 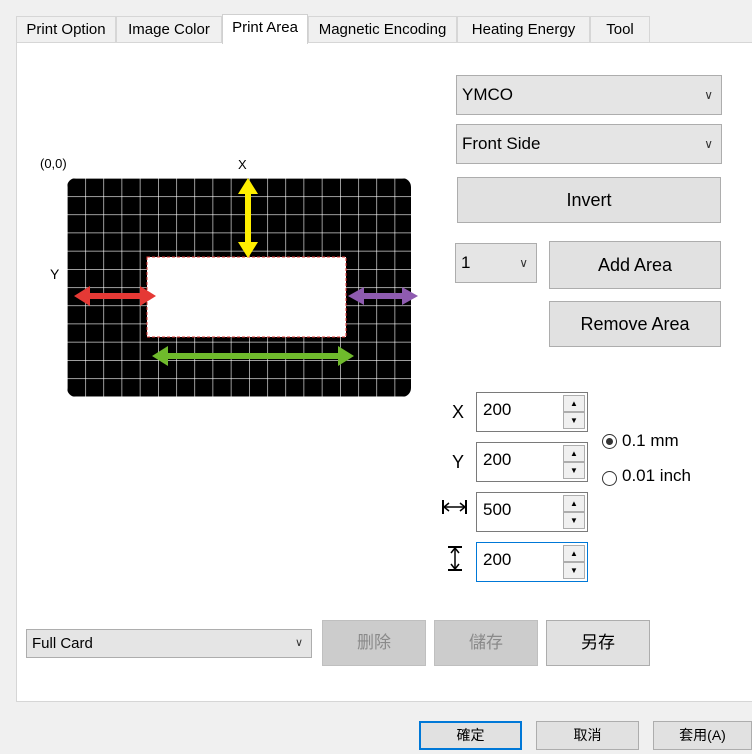 I want to click on print-area-rect, so click(x=246, y=297).